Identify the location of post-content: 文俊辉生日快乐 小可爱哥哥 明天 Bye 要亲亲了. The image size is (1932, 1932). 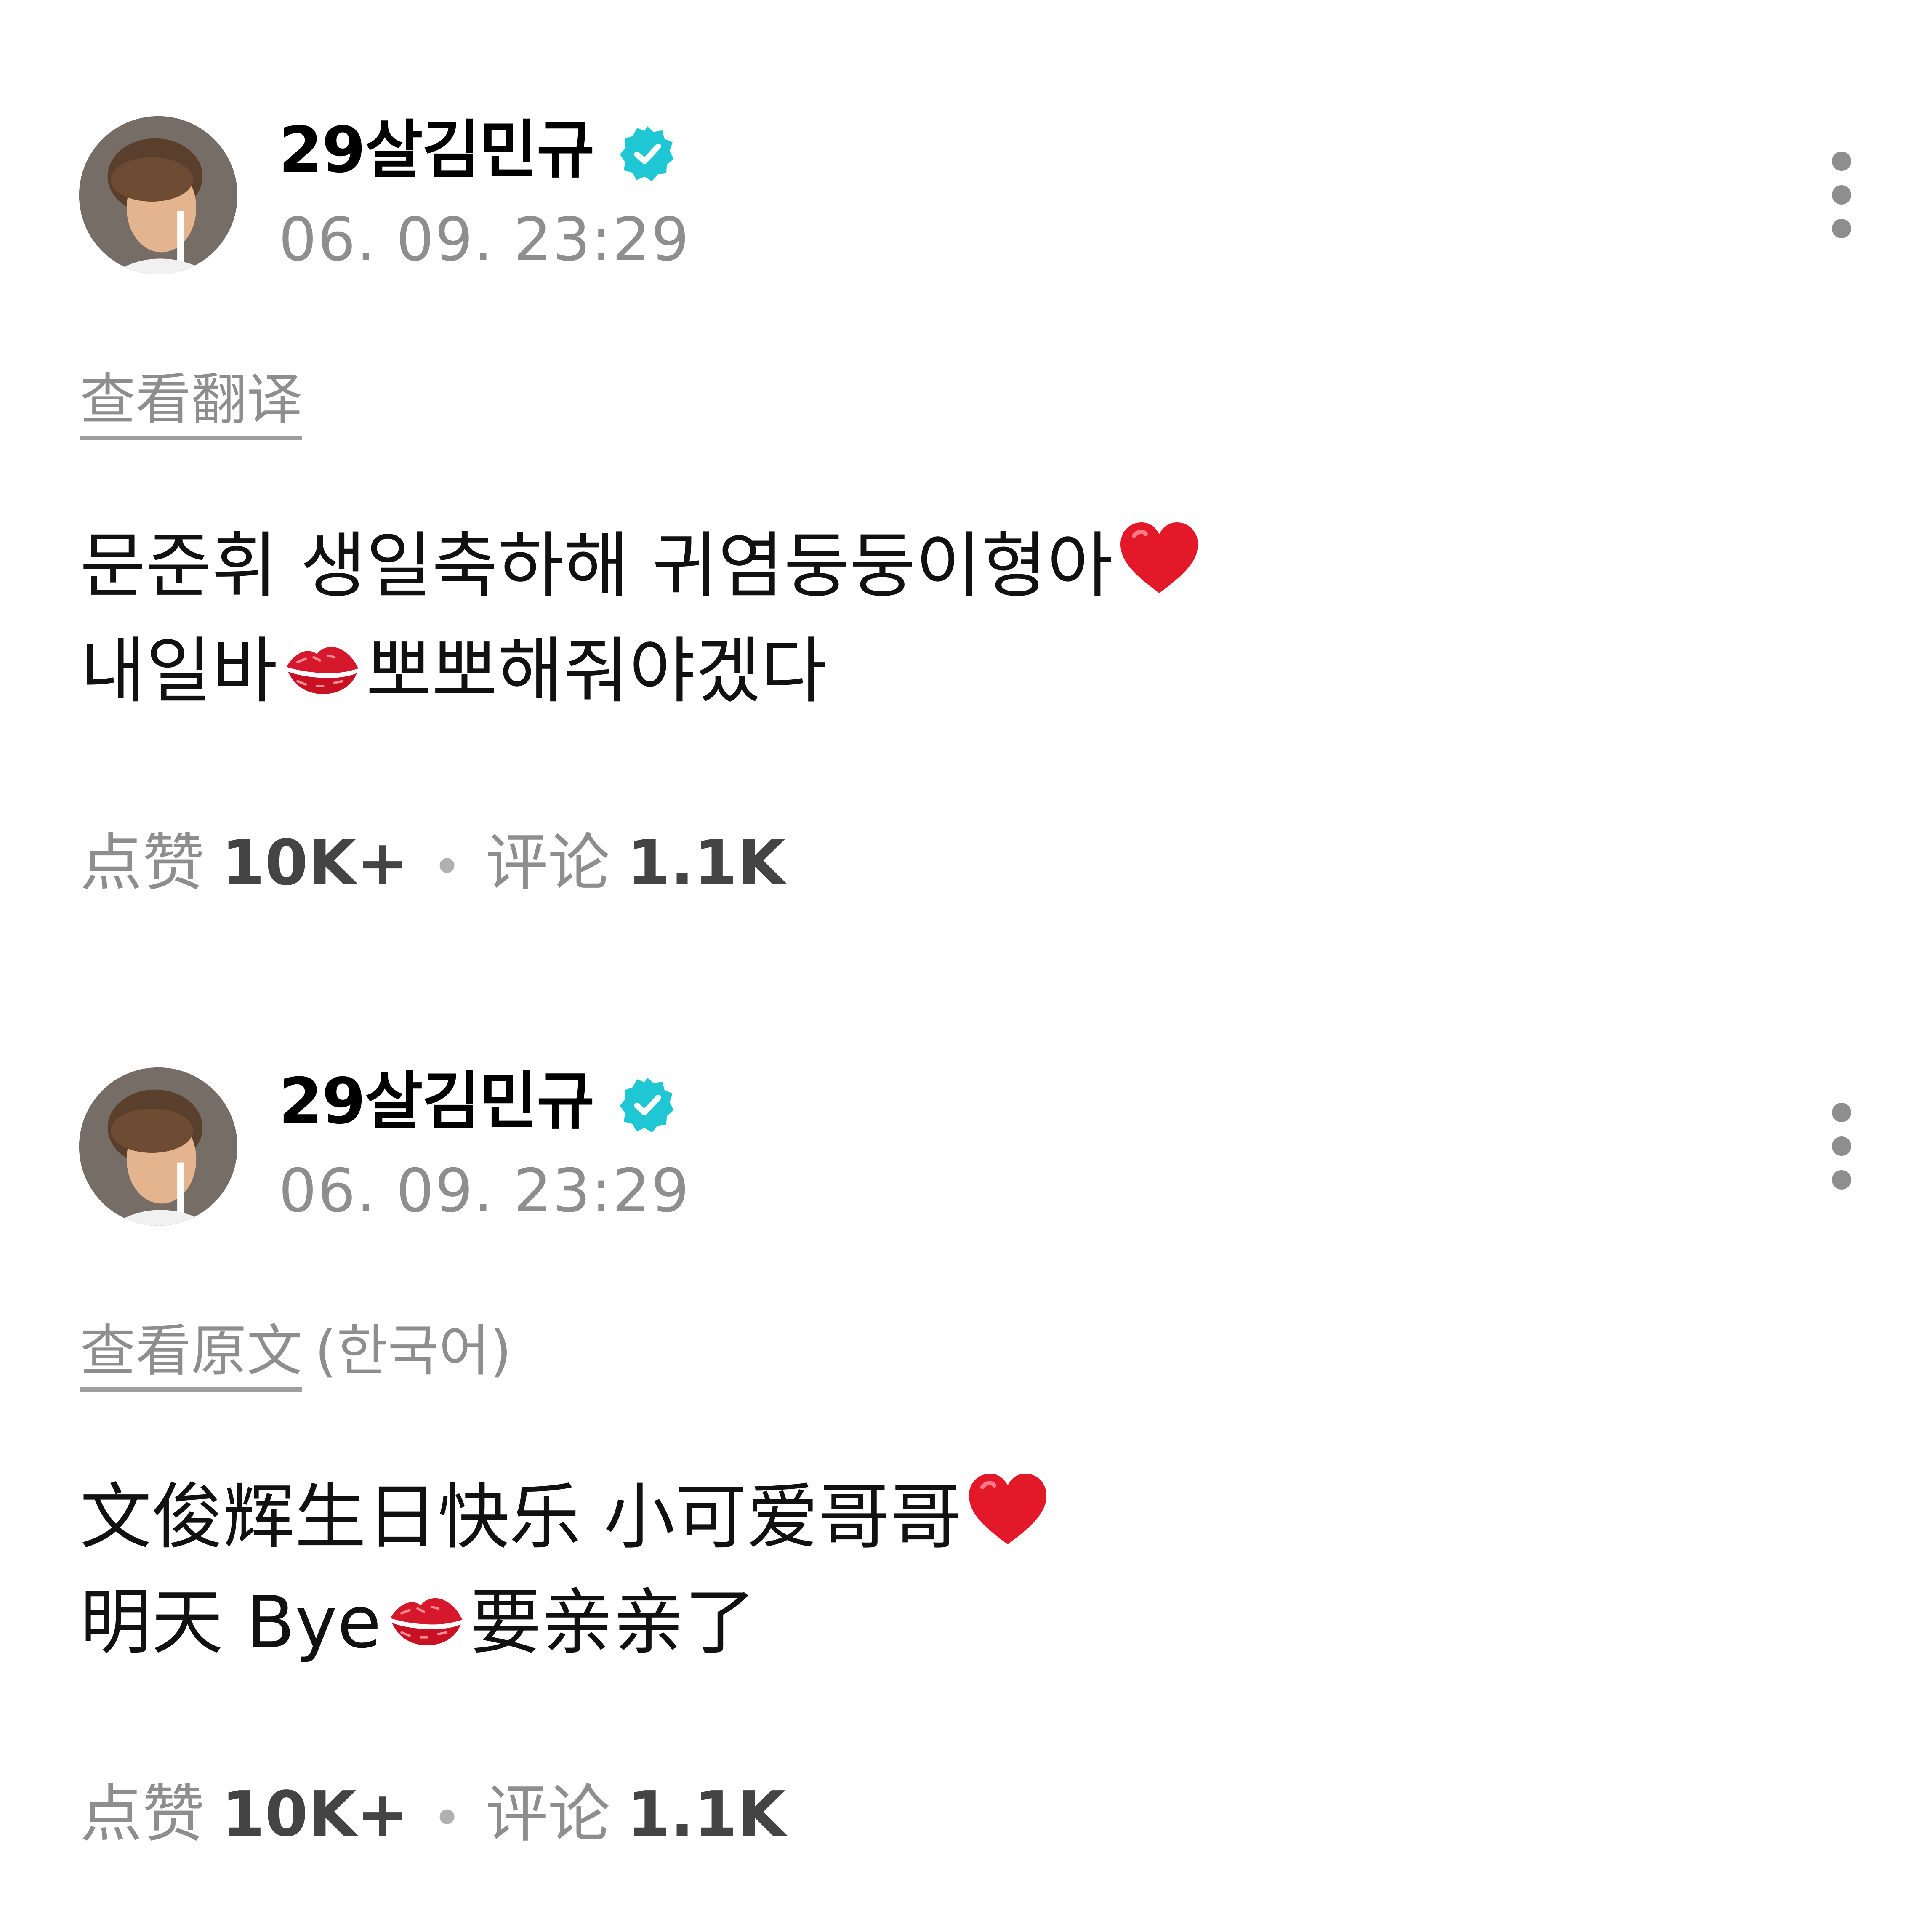
(964, 1570).